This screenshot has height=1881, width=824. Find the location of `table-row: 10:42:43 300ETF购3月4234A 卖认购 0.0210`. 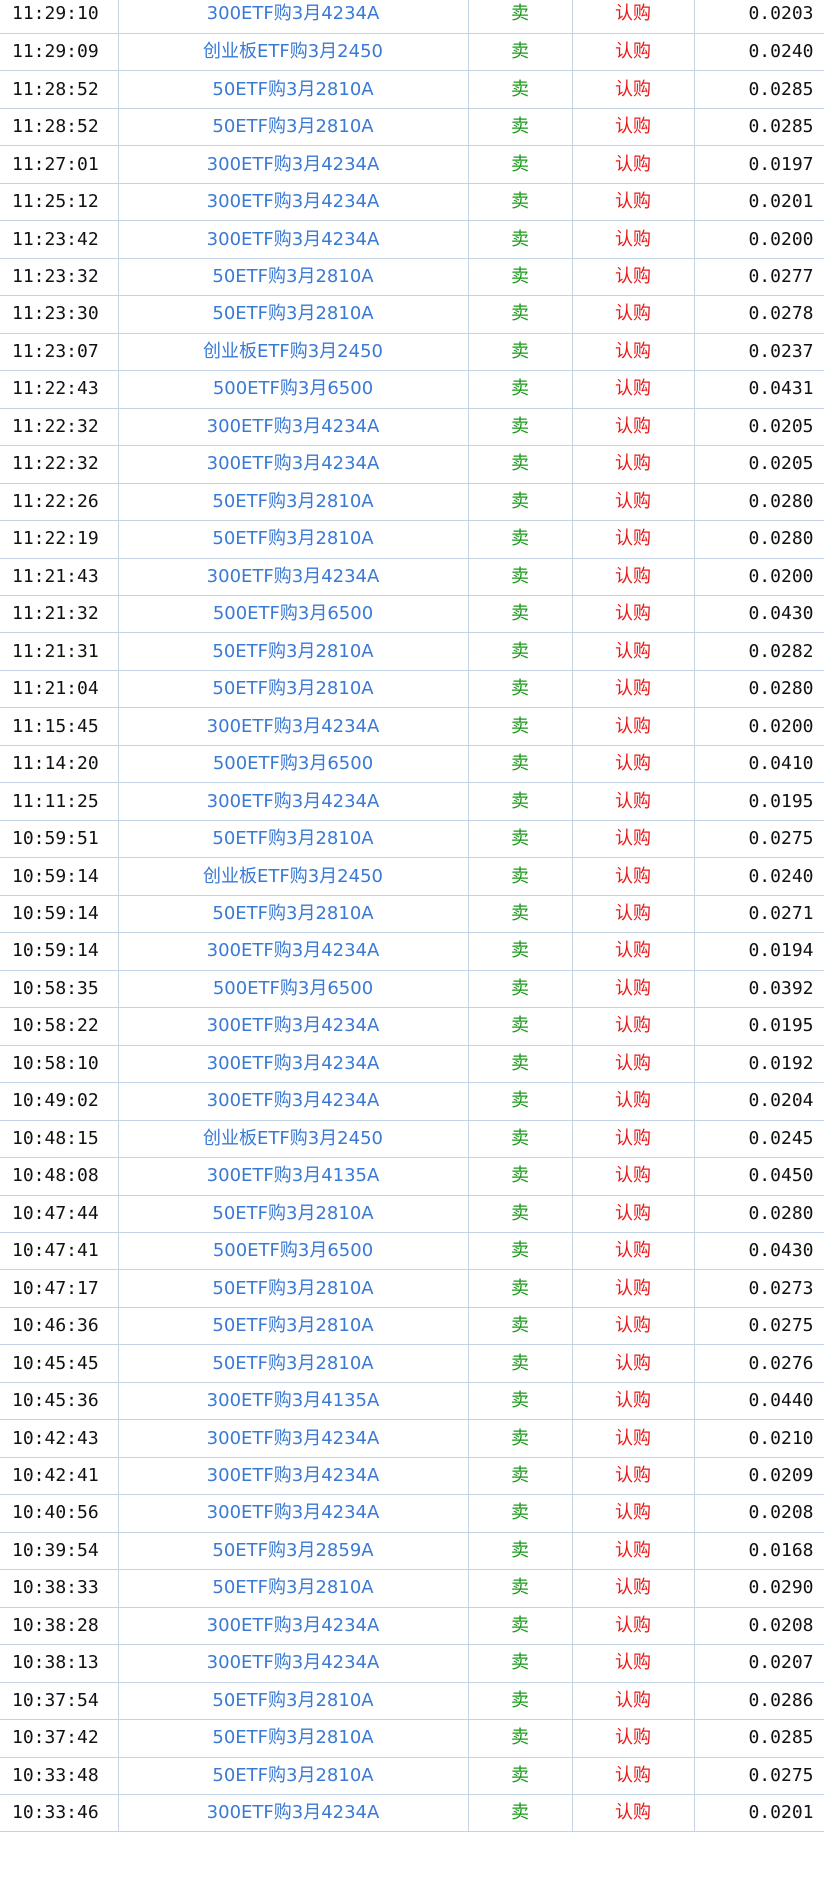

table-row: 10:42:43 300ETF购3月4234A 卖认购 0.0210 is located at coordinates (412, 1438).